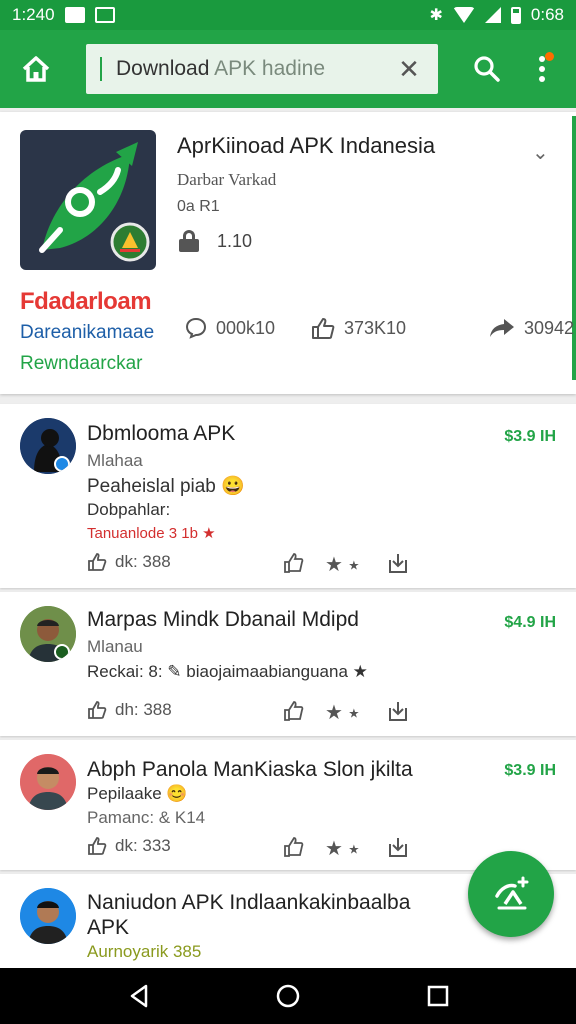 The height and width of the screenshot is (1024, 576). I want to click on chevron-down-icon: ⌄, so click(540, 152).